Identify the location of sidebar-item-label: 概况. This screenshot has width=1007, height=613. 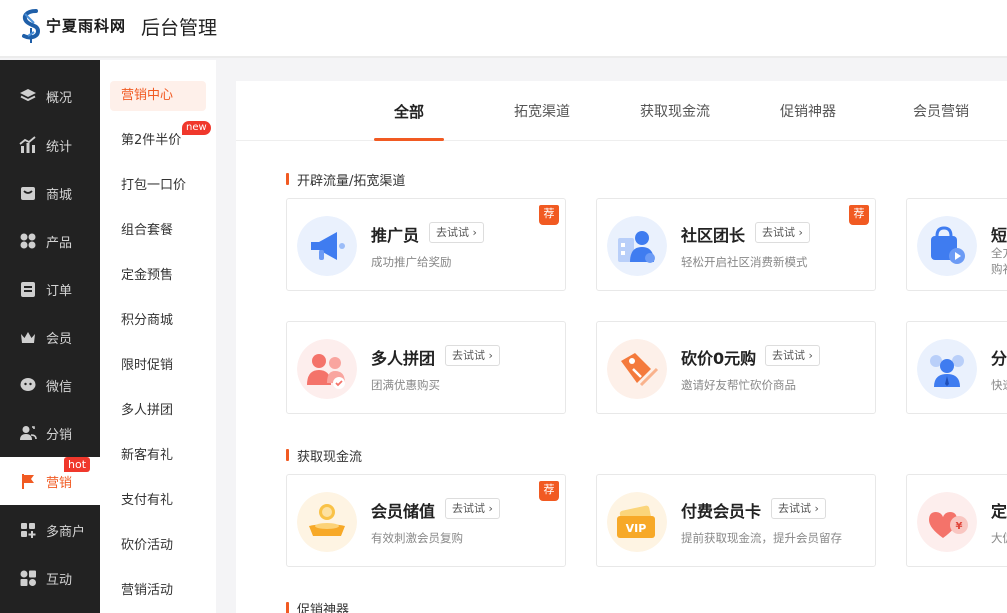
(59, 98).